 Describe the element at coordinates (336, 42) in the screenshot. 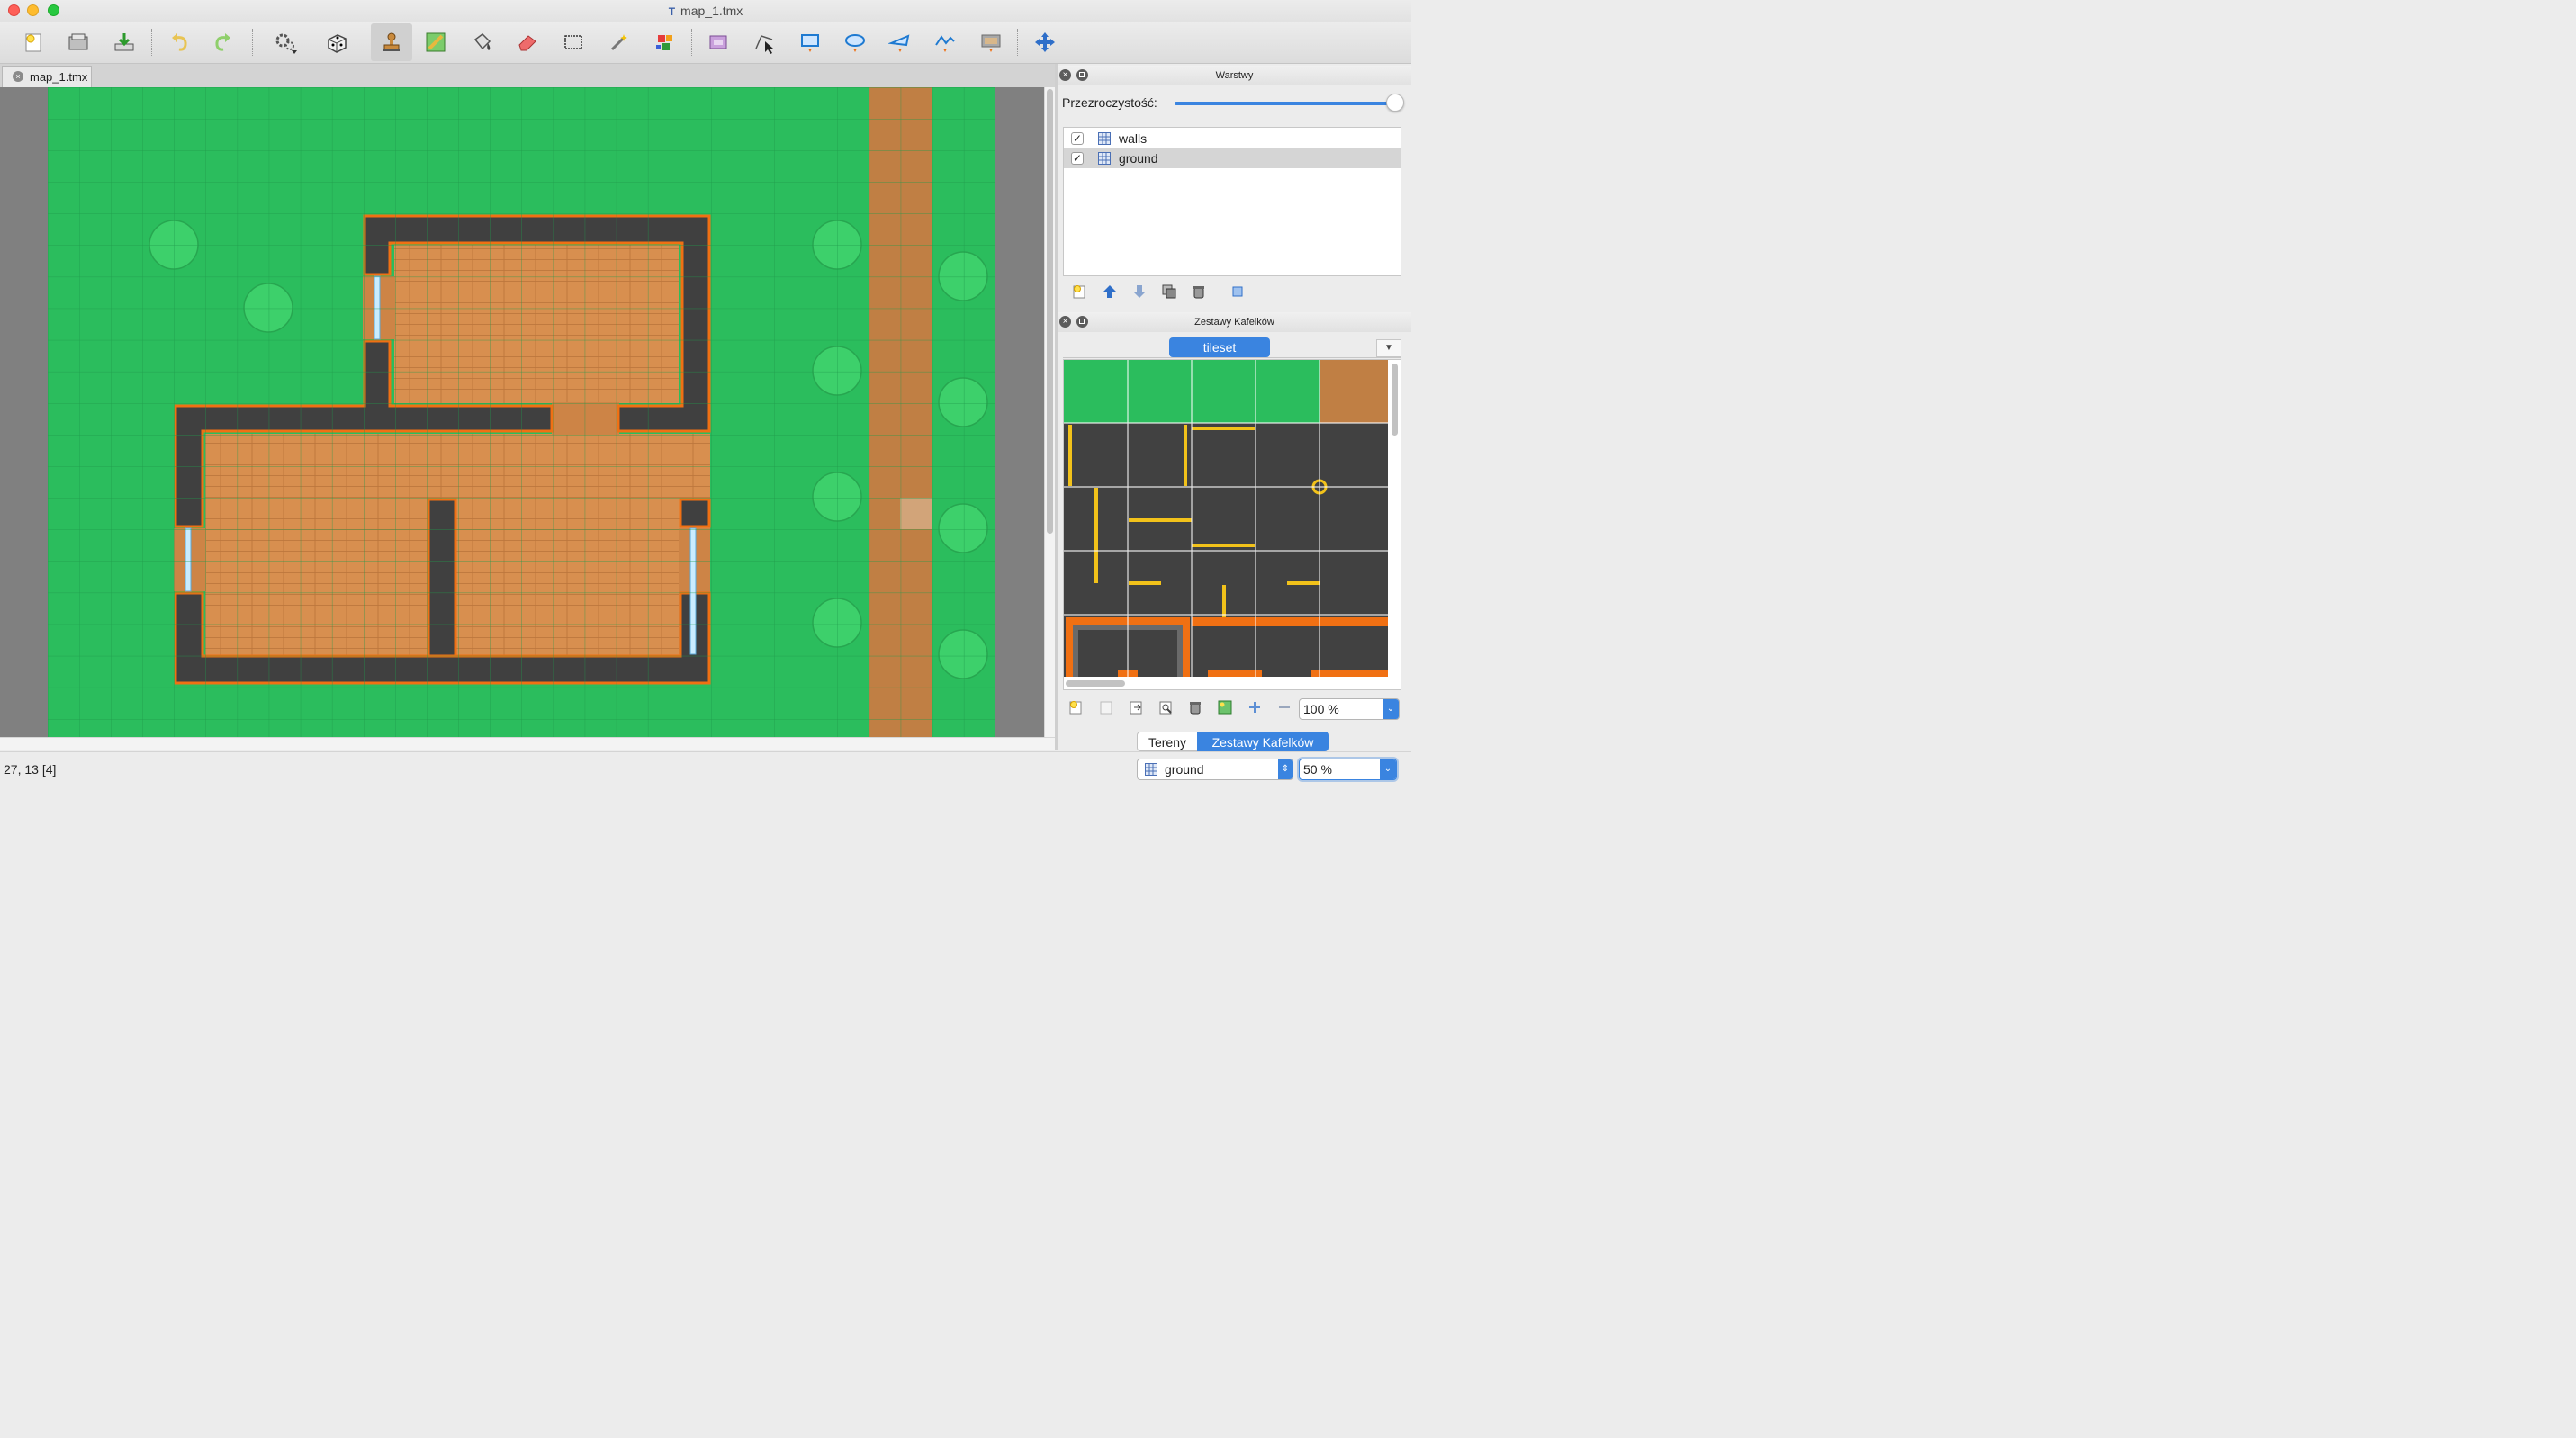

I see `random-mode-button` at that location.